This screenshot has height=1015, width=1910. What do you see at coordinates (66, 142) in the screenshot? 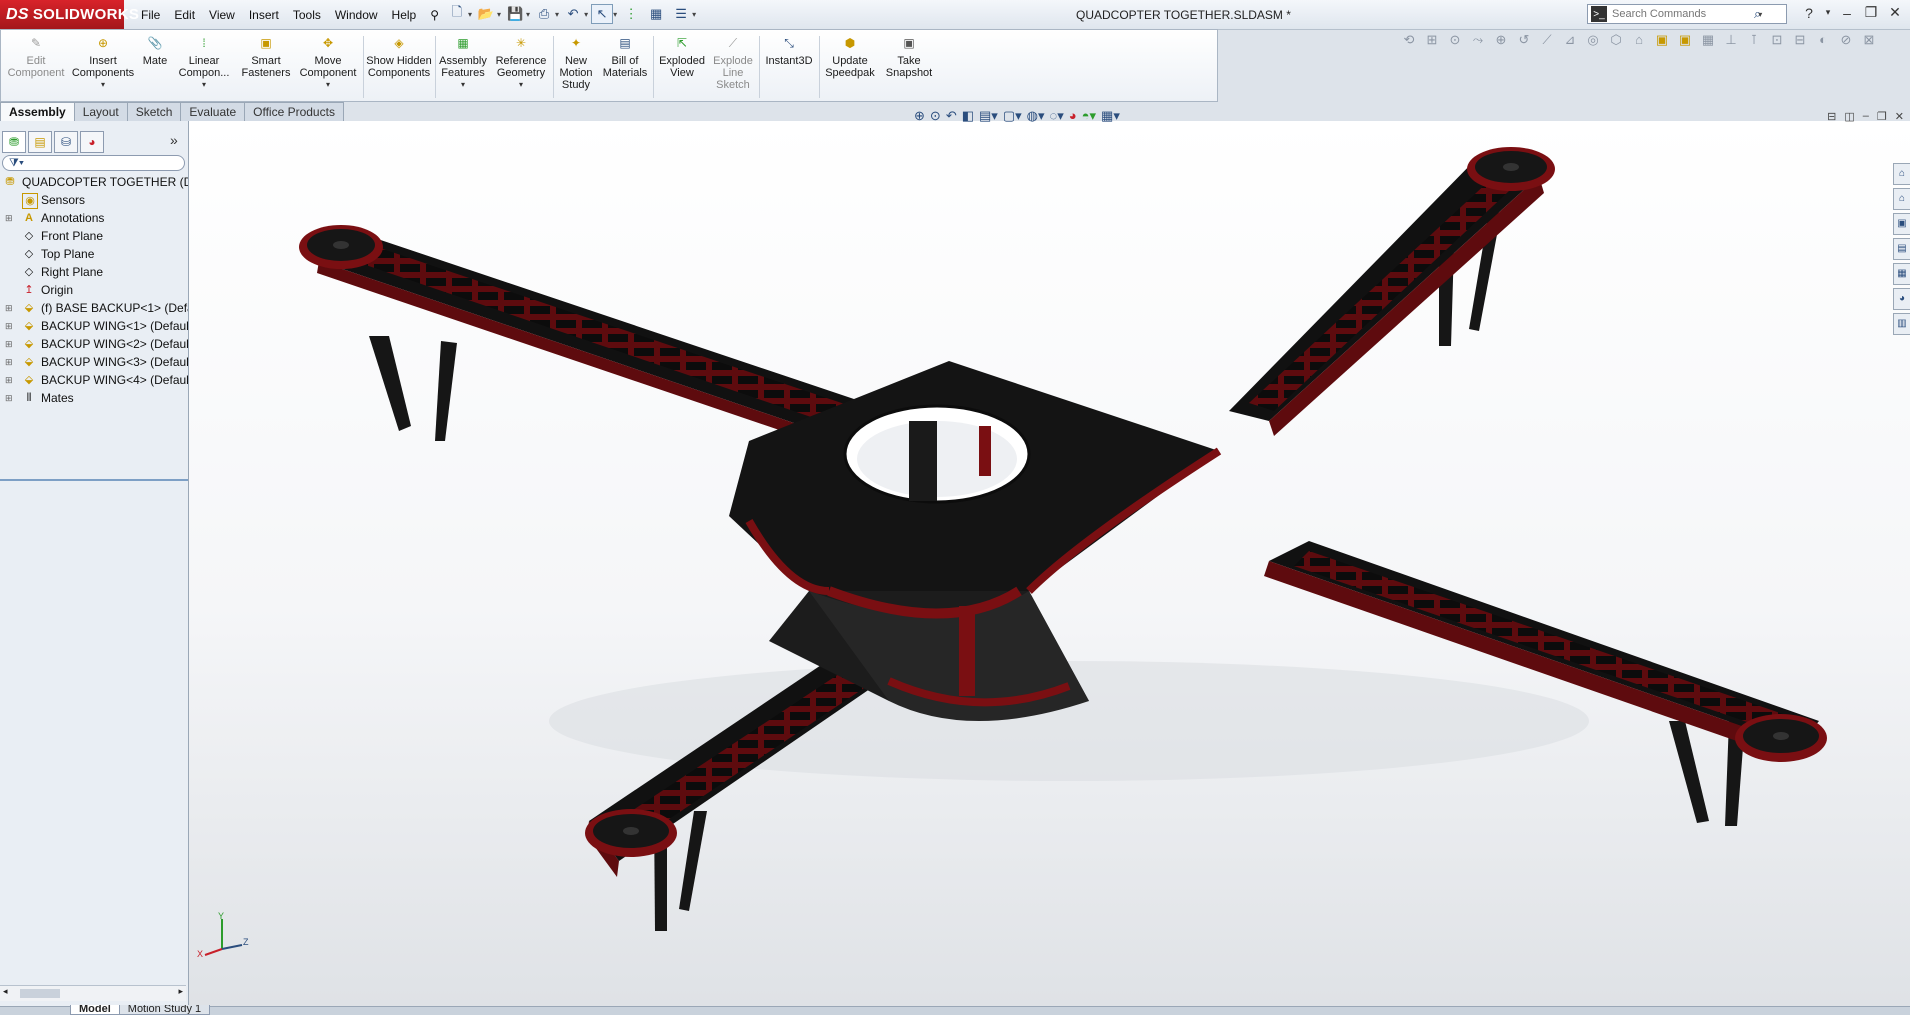
I see `configuration-manager-tab-icon: ⛁` at bounding box center [66, 142].